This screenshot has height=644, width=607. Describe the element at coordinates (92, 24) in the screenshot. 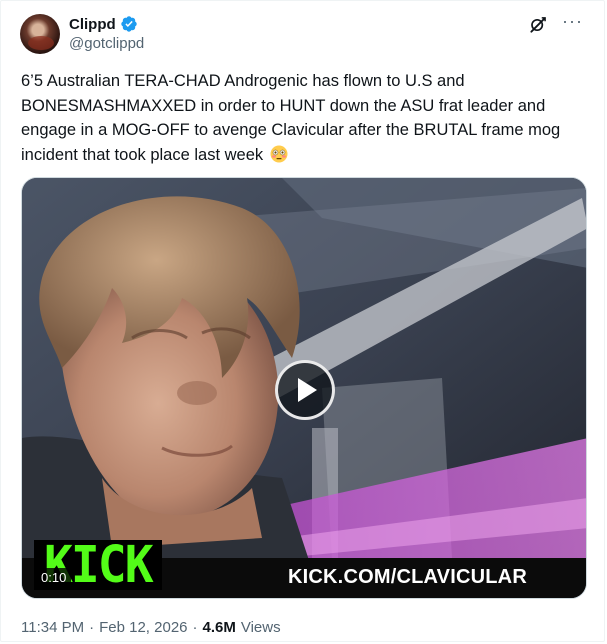

I see `author-display-name: Clippd` at that location.